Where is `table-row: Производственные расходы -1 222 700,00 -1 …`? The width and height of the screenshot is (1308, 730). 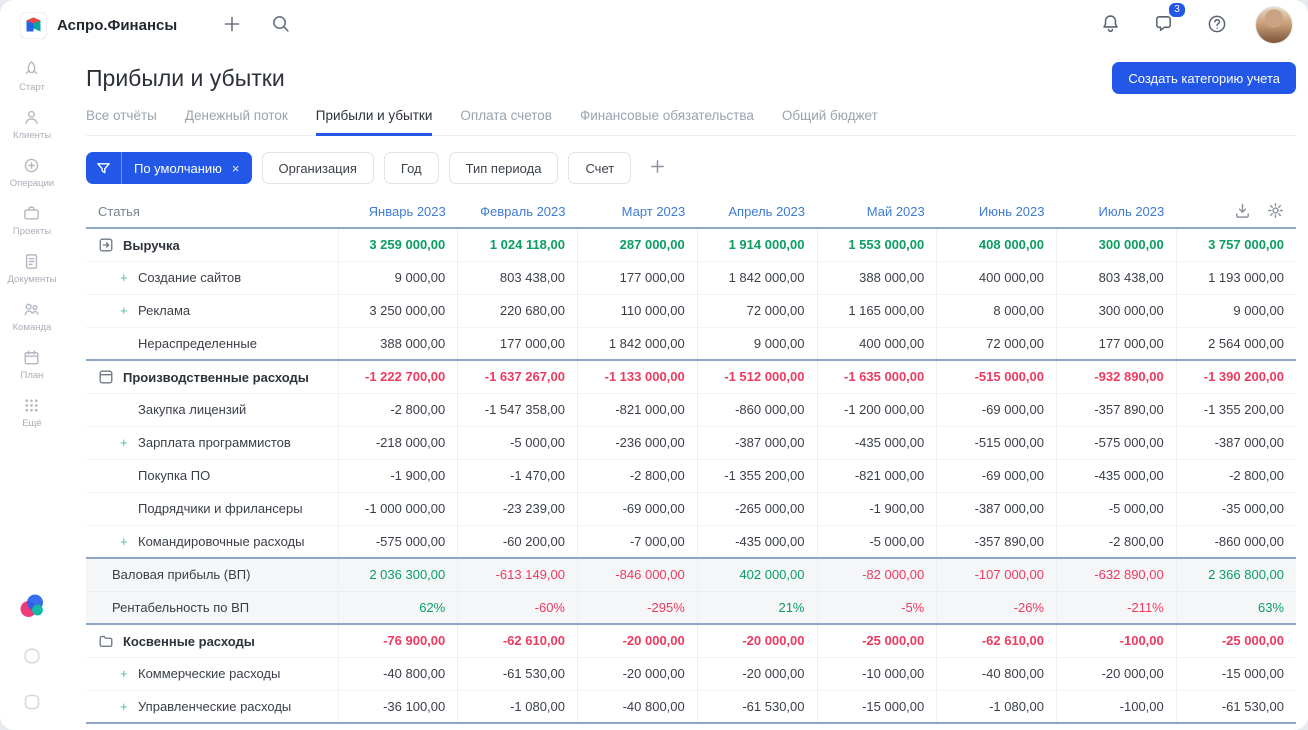
table-row: Производственные расходы -1 222 700,00 -1 … is located at coordinates (691, 376).